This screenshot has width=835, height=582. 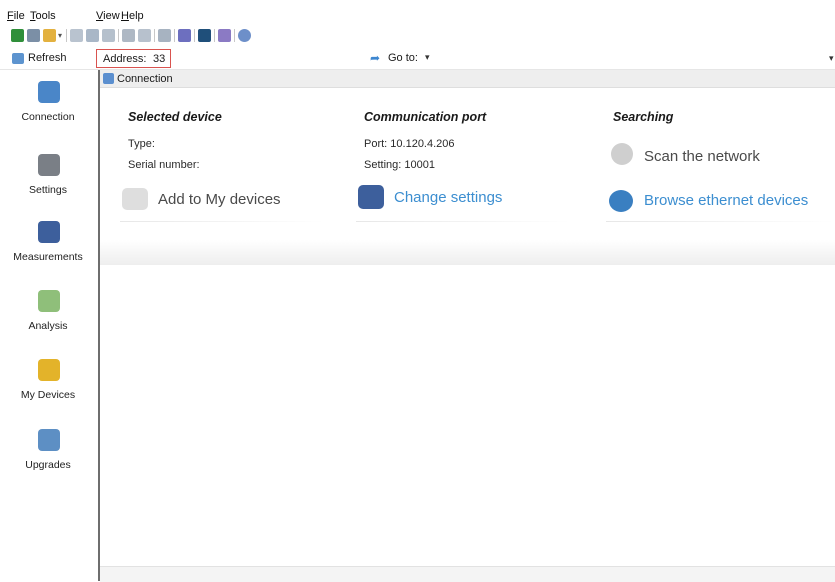 What do you see at coordinates (702, 156) in the screenshot?
I see `scan-network-button: Scan the network` at bounding box center [702, 156].